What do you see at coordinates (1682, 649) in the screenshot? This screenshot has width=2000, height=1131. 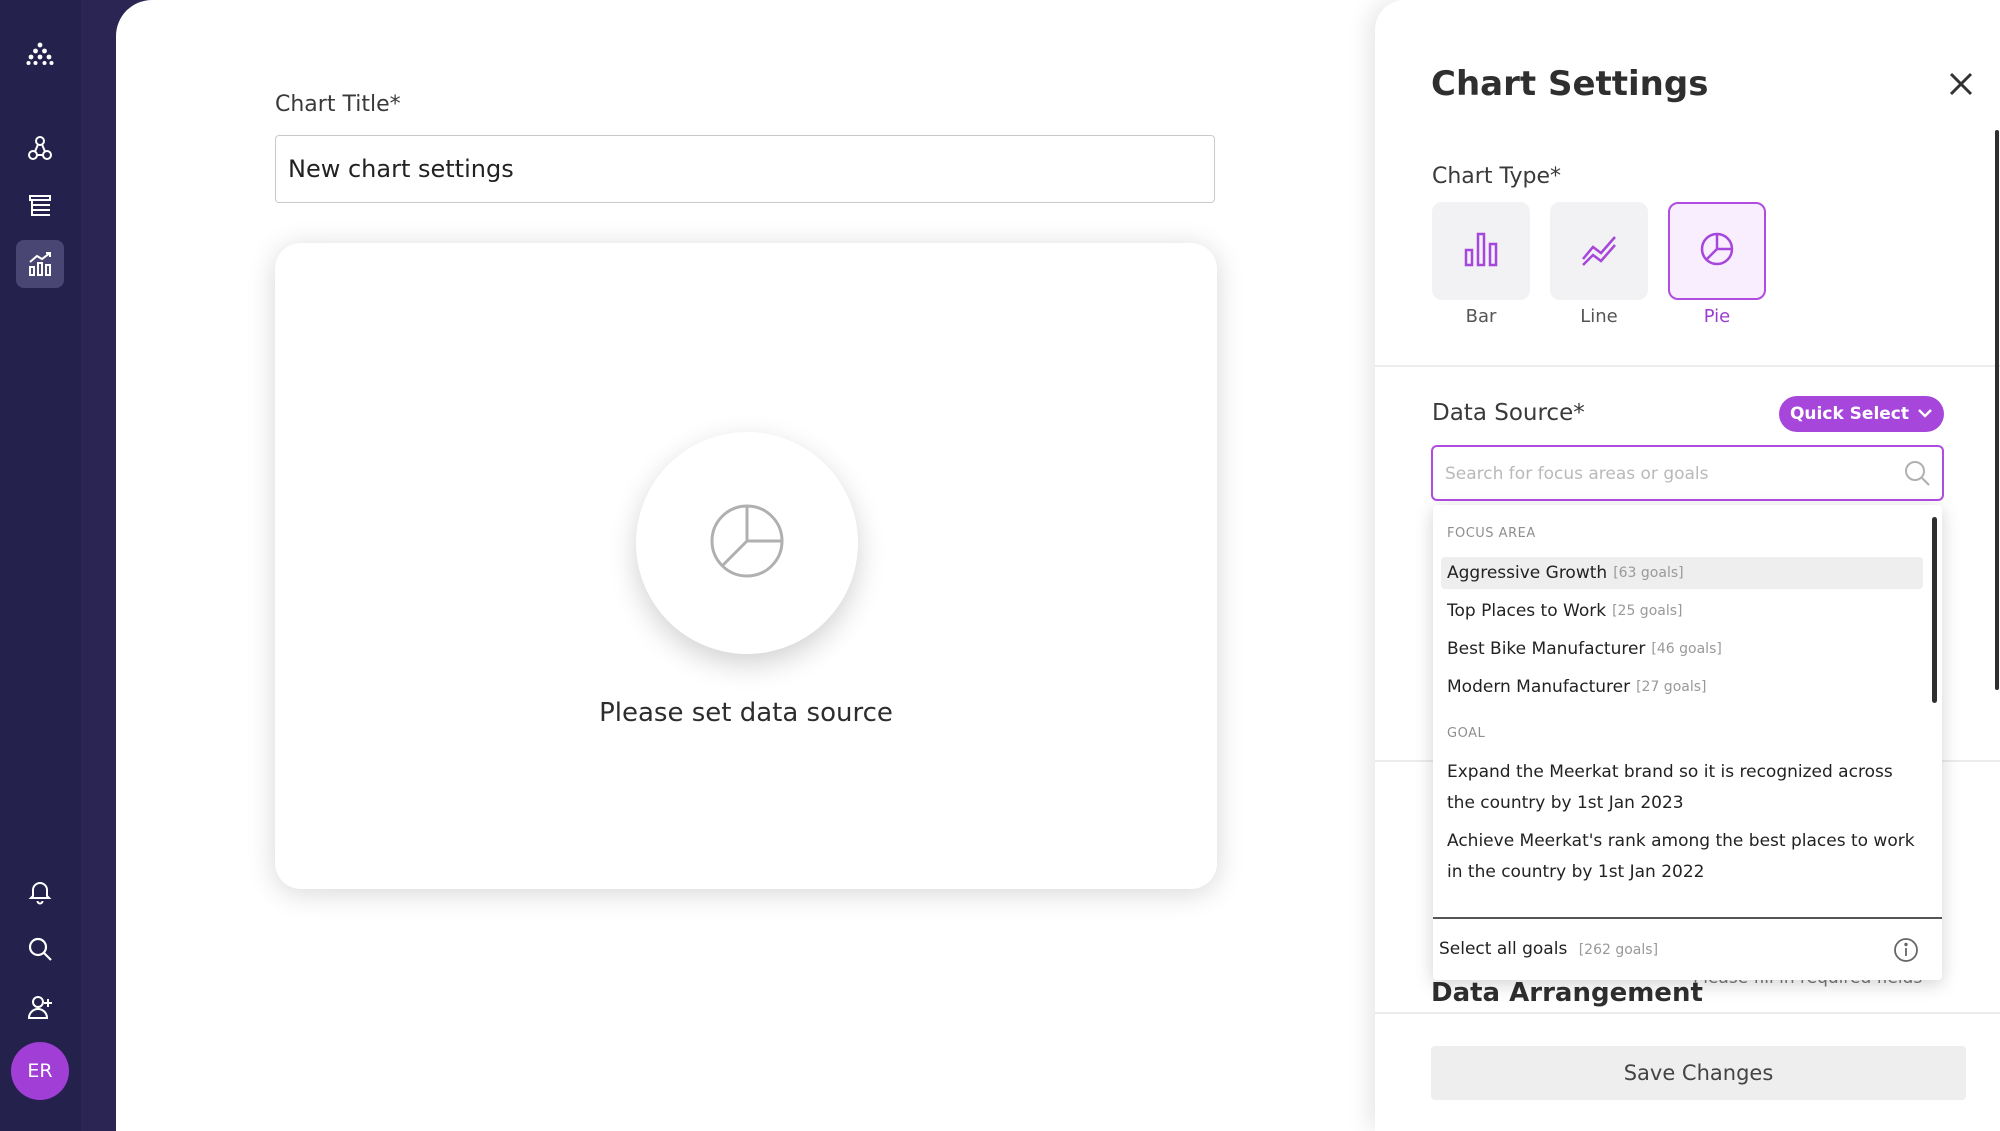 I see `focus-area-option: Best Bike Manufacturer [46 goals]` at bounding box center [1682, 649].